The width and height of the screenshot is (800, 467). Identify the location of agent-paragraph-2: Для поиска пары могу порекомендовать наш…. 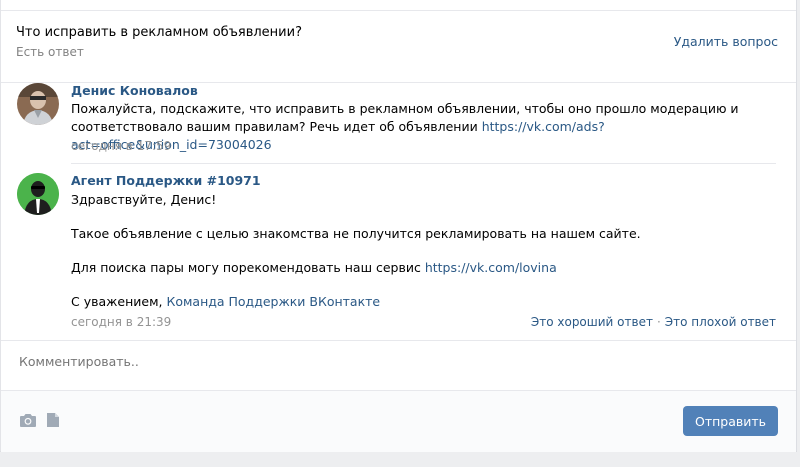
(423, 268).